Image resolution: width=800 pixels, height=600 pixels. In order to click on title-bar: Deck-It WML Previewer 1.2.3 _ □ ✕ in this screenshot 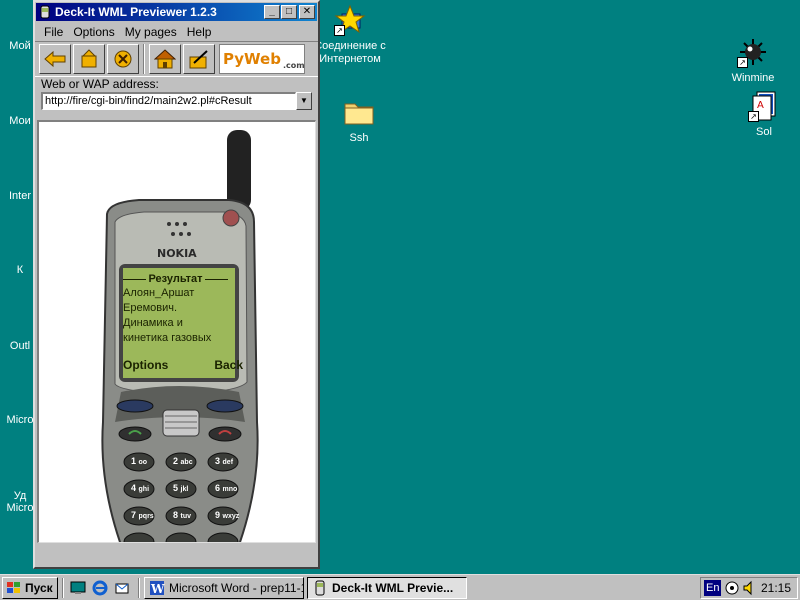, I will do `click(176, 12)`.